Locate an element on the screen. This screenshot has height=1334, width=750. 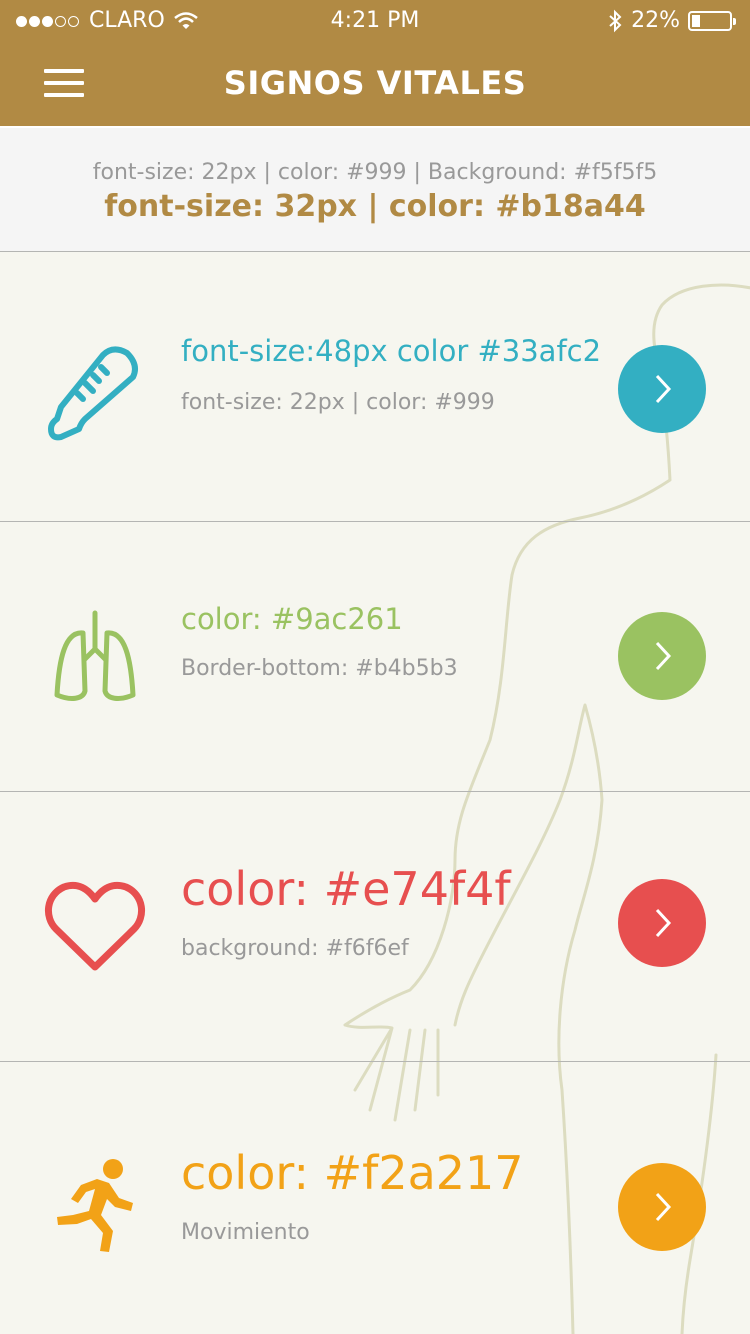
battery-percentage: 22% is located at coordinates (655, 20).